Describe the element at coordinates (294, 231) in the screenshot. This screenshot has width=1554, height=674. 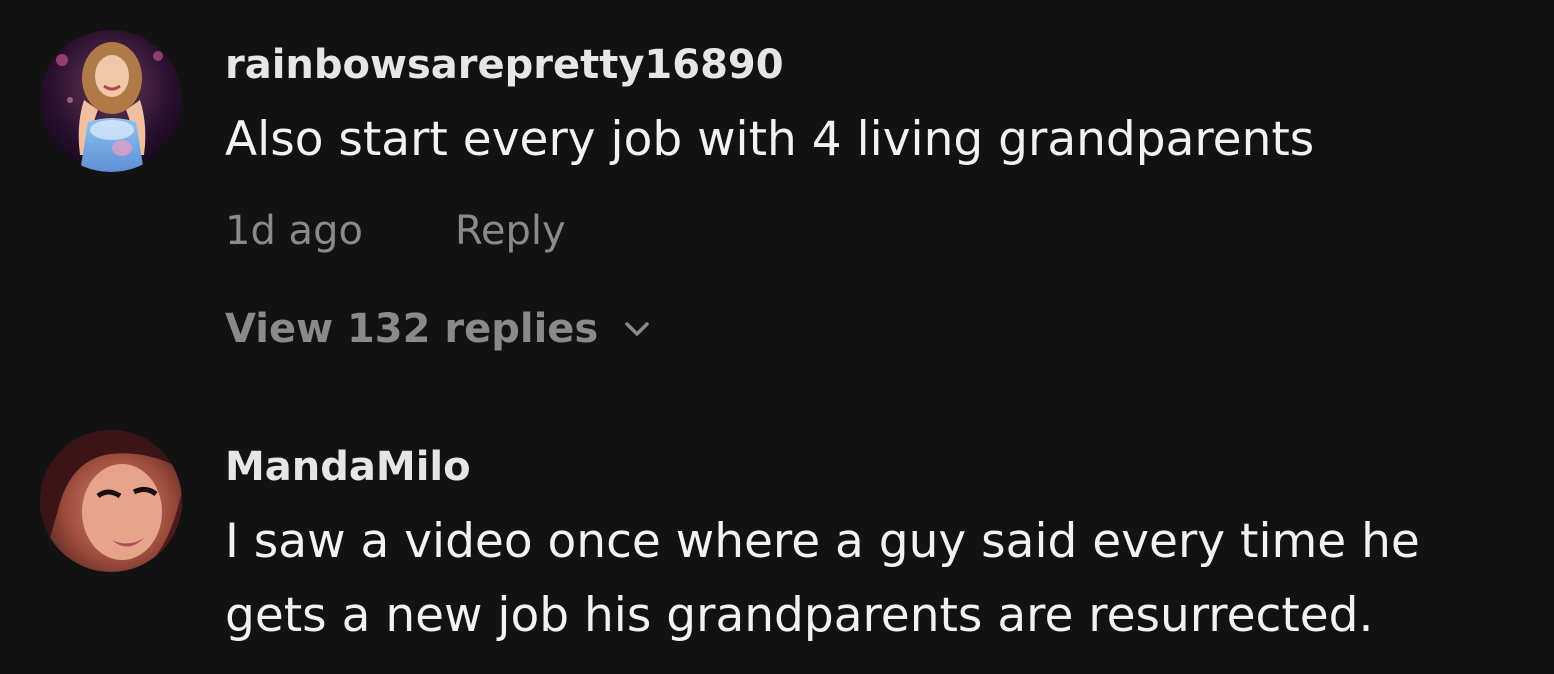
I see `comment-timestamp: 1d ago` at that location.